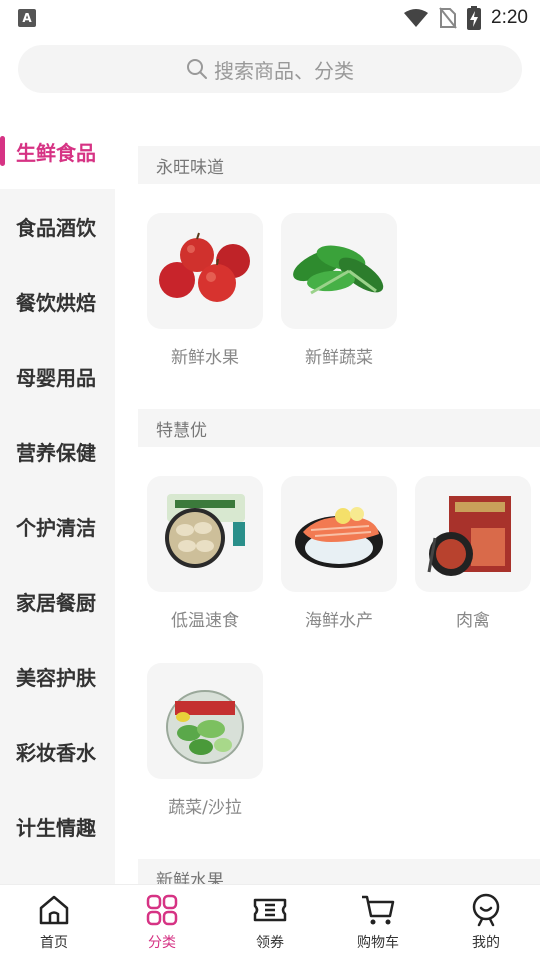 This screenshot has height=960, width=540. I want to click on category-tile-seafood: 海鲜水产, so click(339, 553).